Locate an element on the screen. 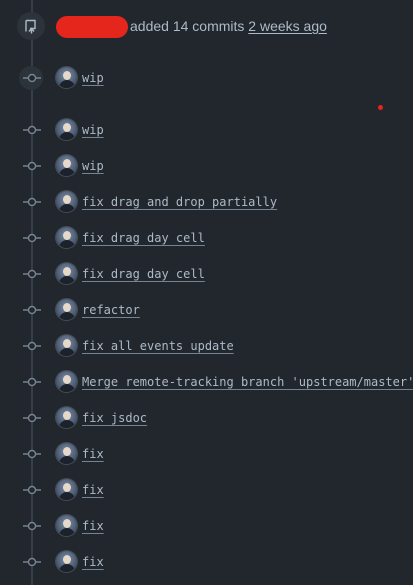 This screenshot has width=413, height=585. commit-row: fix drag and drop partially is located at coordinates (206, 202).